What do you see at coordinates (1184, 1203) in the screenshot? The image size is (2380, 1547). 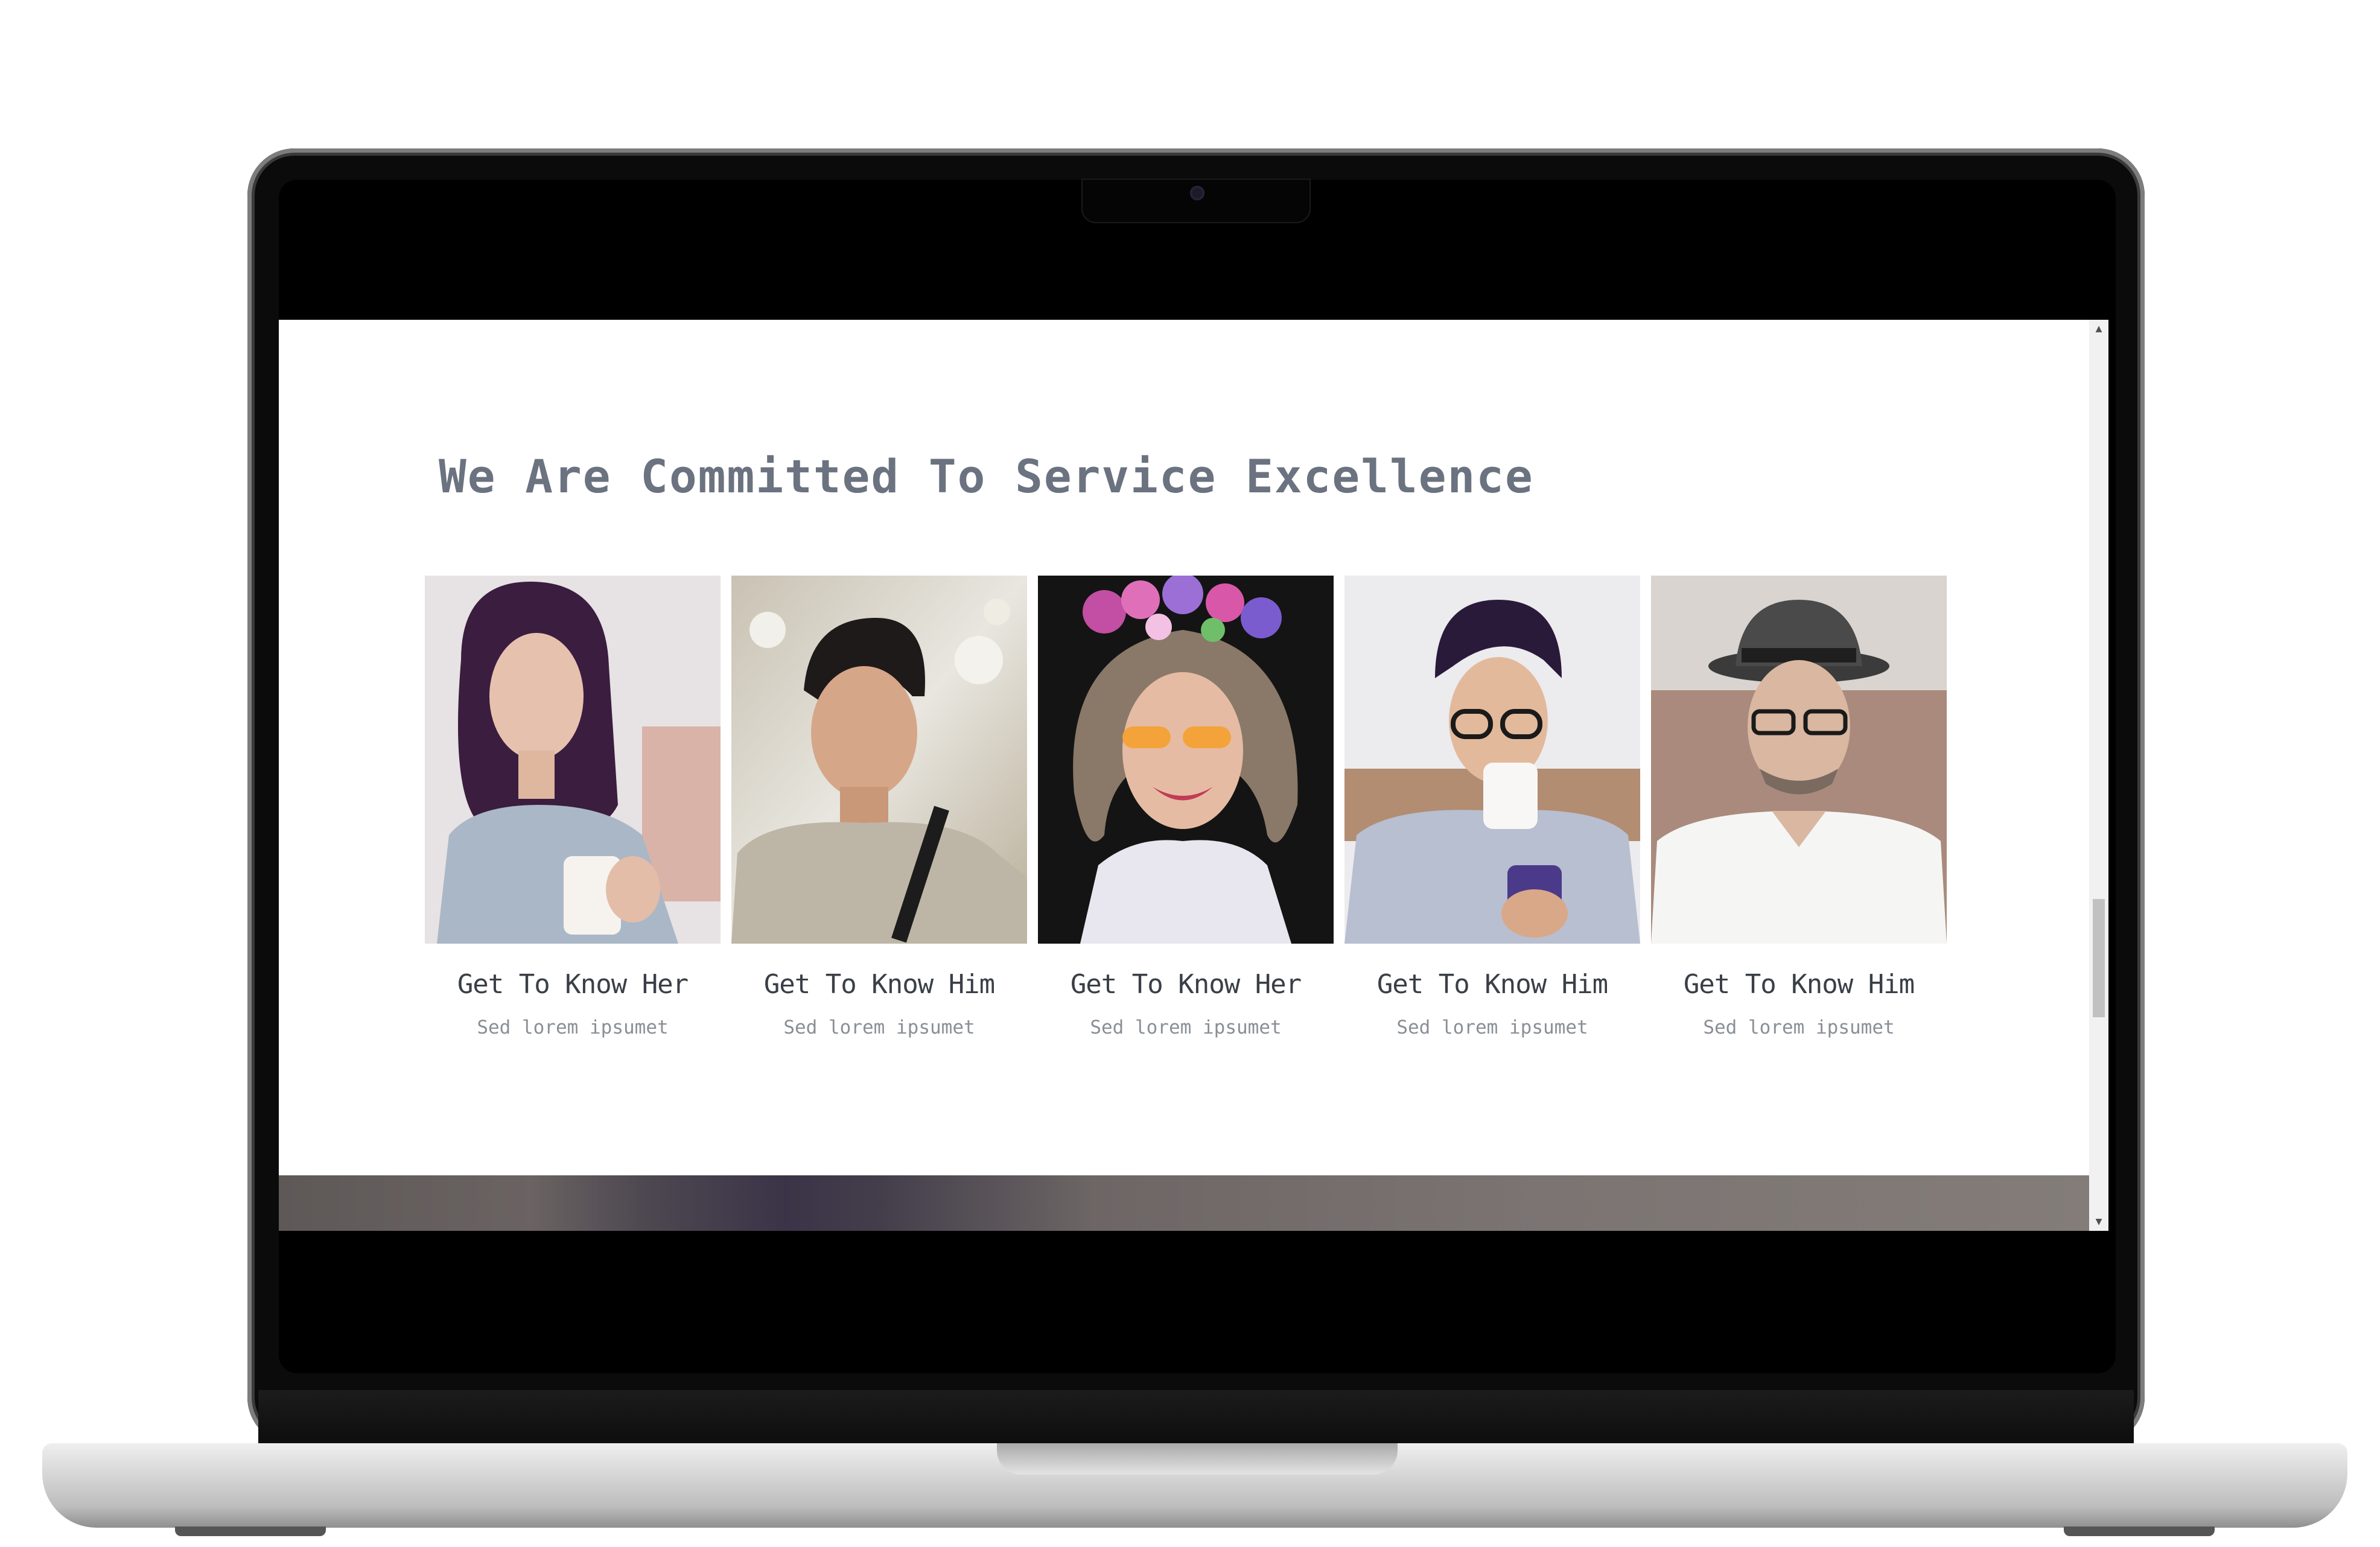 I see `next-section-background-image` at bounding box center [1184, 1203].